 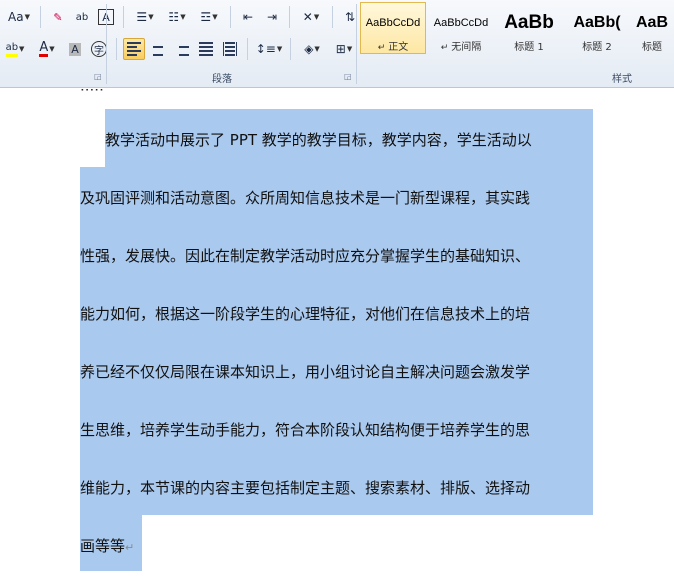 What do you see at coordinates (307, 17) in the screenshot?
I see `chinese-layout-icon: ✕` at bounding box center [307, 17].